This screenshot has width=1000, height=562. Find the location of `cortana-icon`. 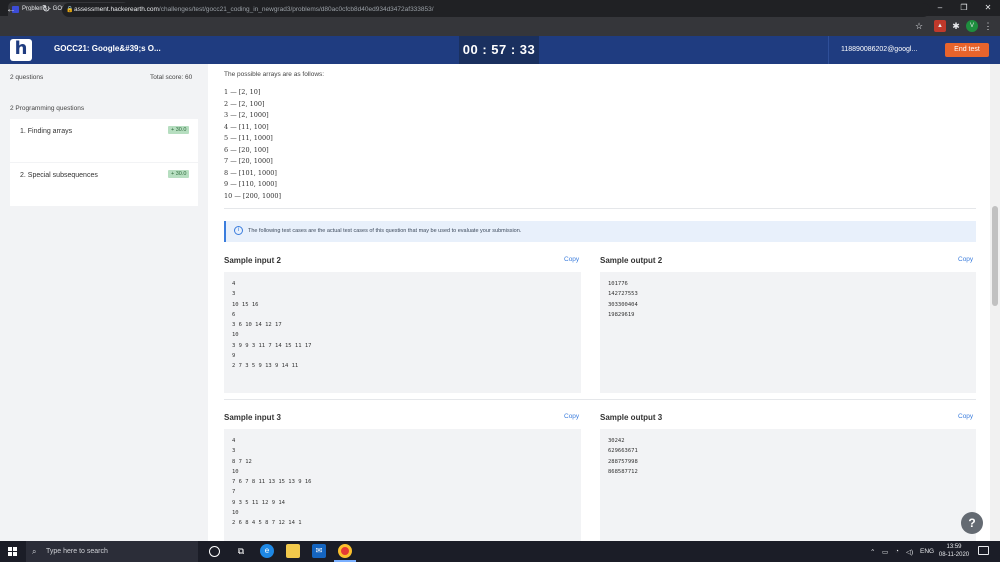

cortana-icon is located at coordinates (214, 551).